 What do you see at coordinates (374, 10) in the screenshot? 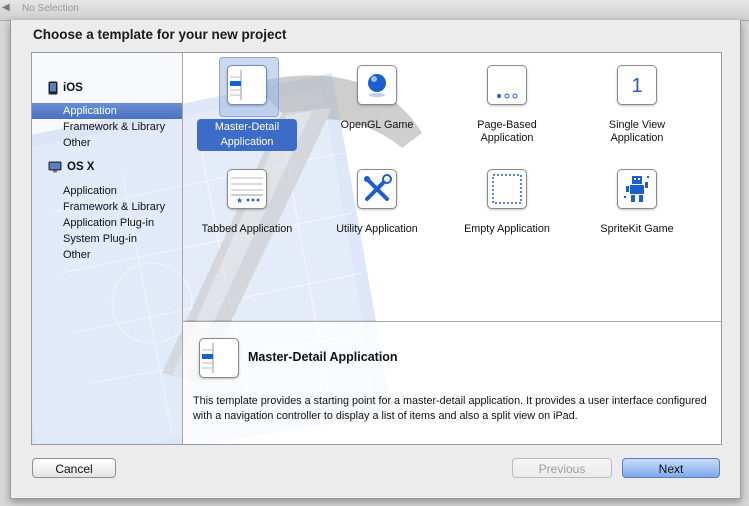
I see `window-titlebar: ◀ No Selection` at bounding box center [374, 10].